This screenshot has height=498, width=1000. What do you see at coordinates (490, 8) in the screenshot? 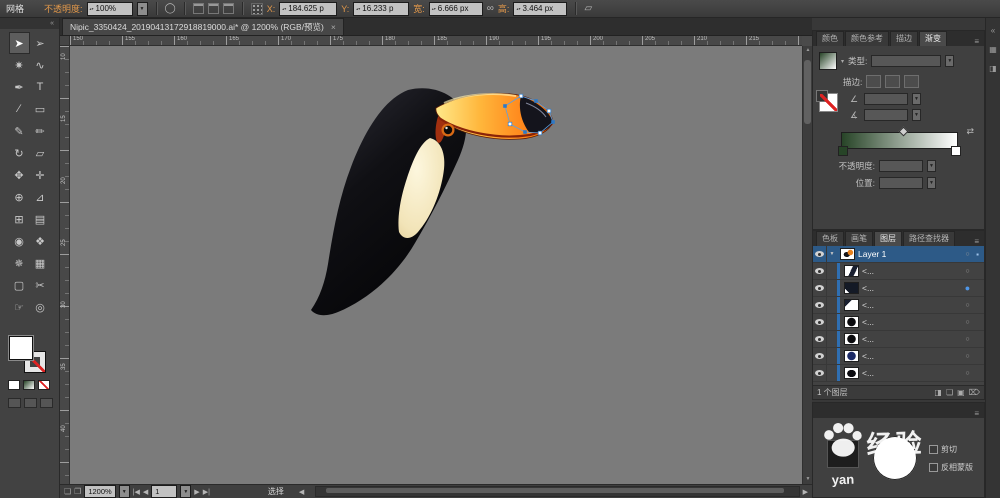
I see `link-dimensions-icon: ∞` at bounding box center [490, 8].